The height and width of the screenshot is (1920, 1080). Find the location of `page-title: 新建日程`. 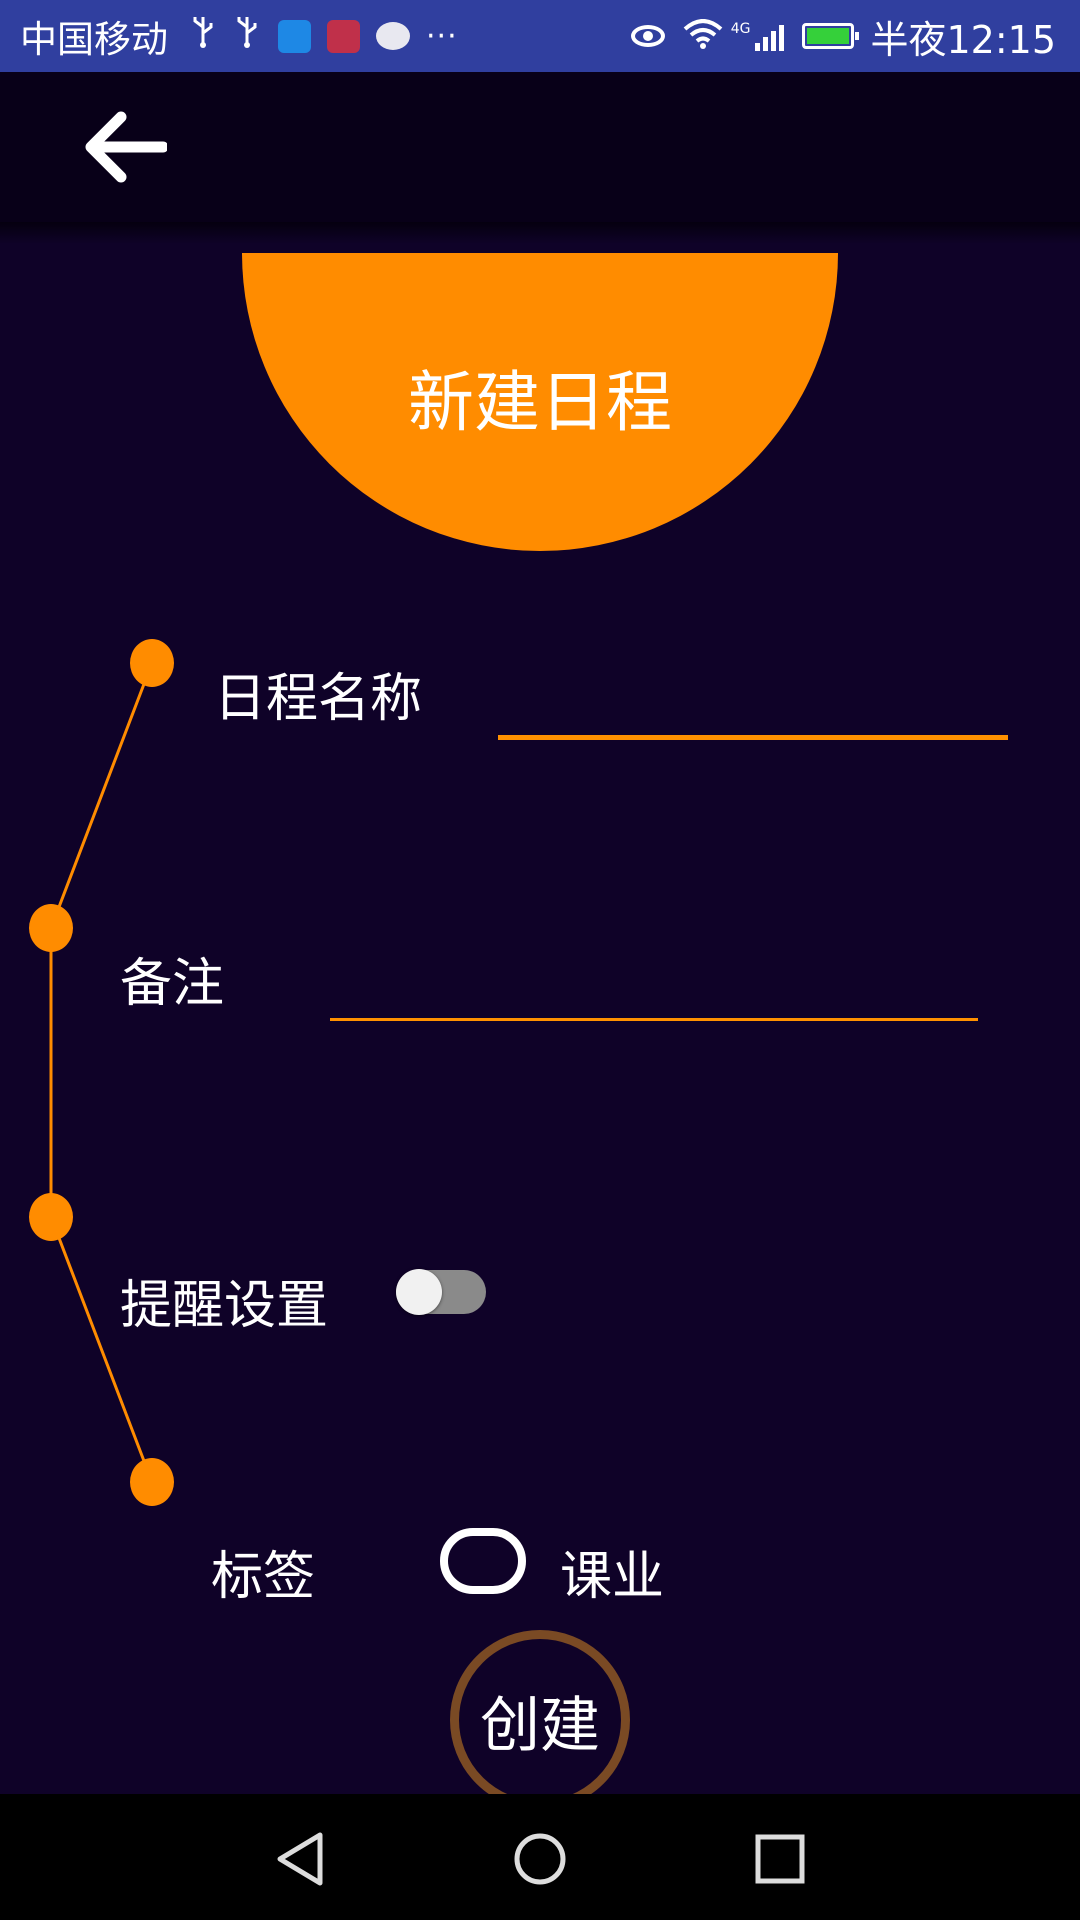

page-title: 新建日程 is located at coordinates (540, 402).